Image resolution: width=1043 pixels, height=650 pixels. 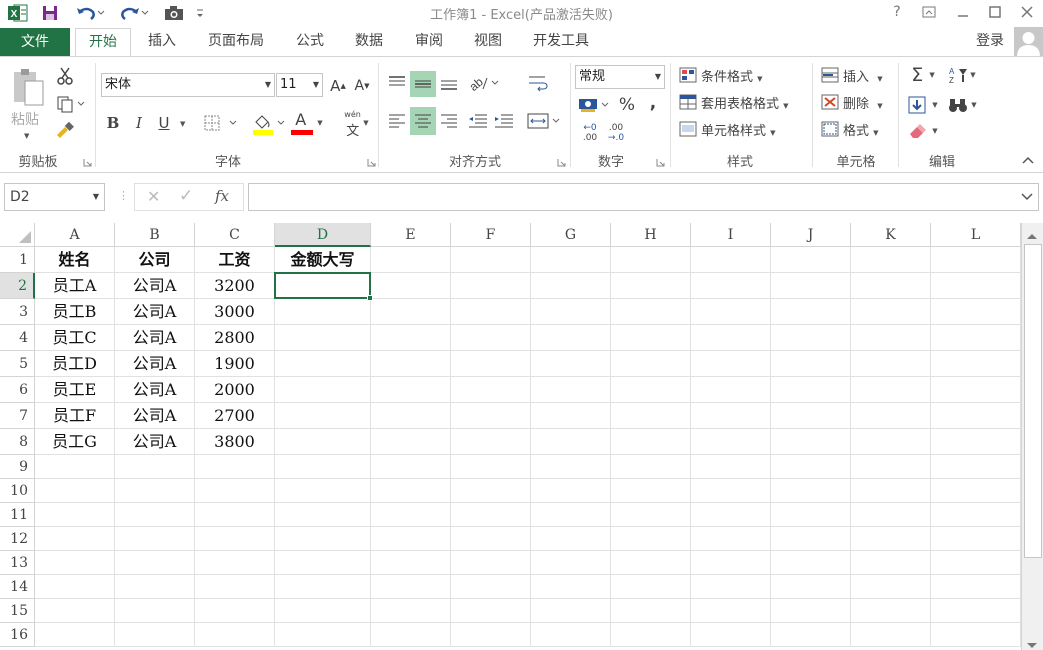 I want to click on cell-l3, so click(x=976, y=312).